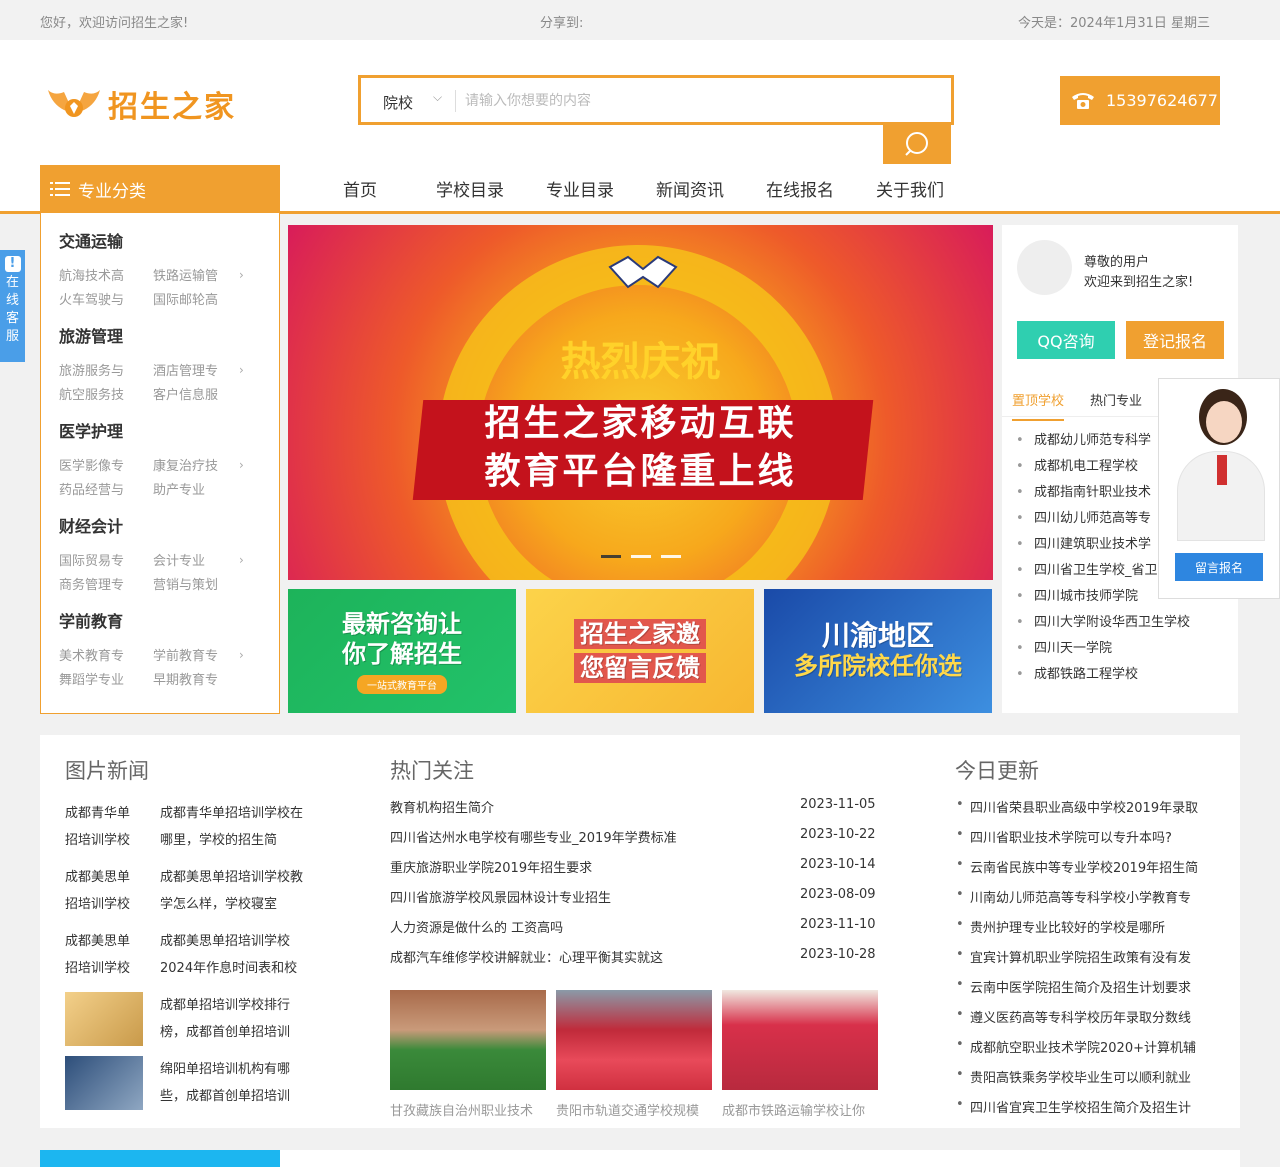 Image resolution: width=1280 pixels, height=1167 pixels. Describe the element at coordinates (1116, 399) in the screenshot. I see `tab-hot-majors: 热门专业` at that location.